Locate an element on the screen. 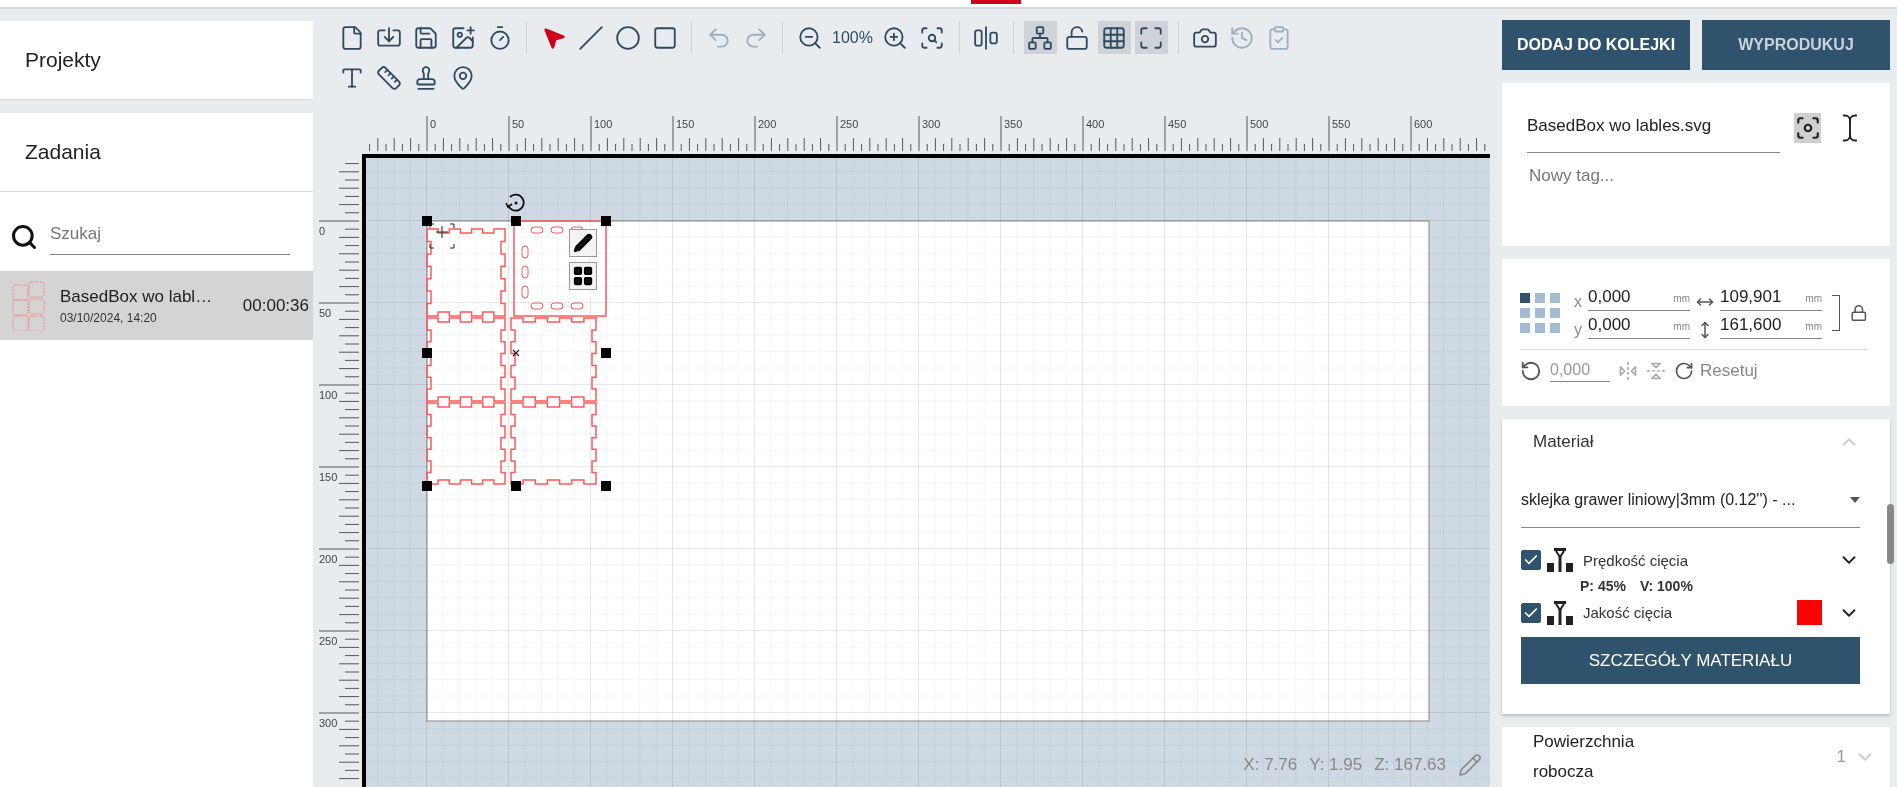  scrollbar-thumb is located at coordinates (1890, 534).